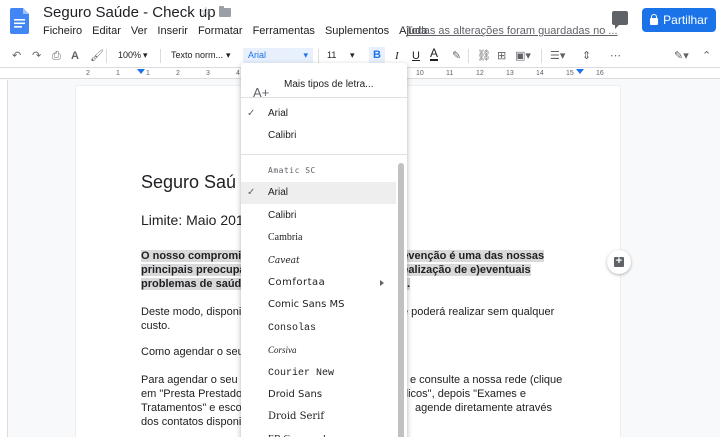  I want to click on paragraph-line: em "Presta Prestadore, so click(196, 394).